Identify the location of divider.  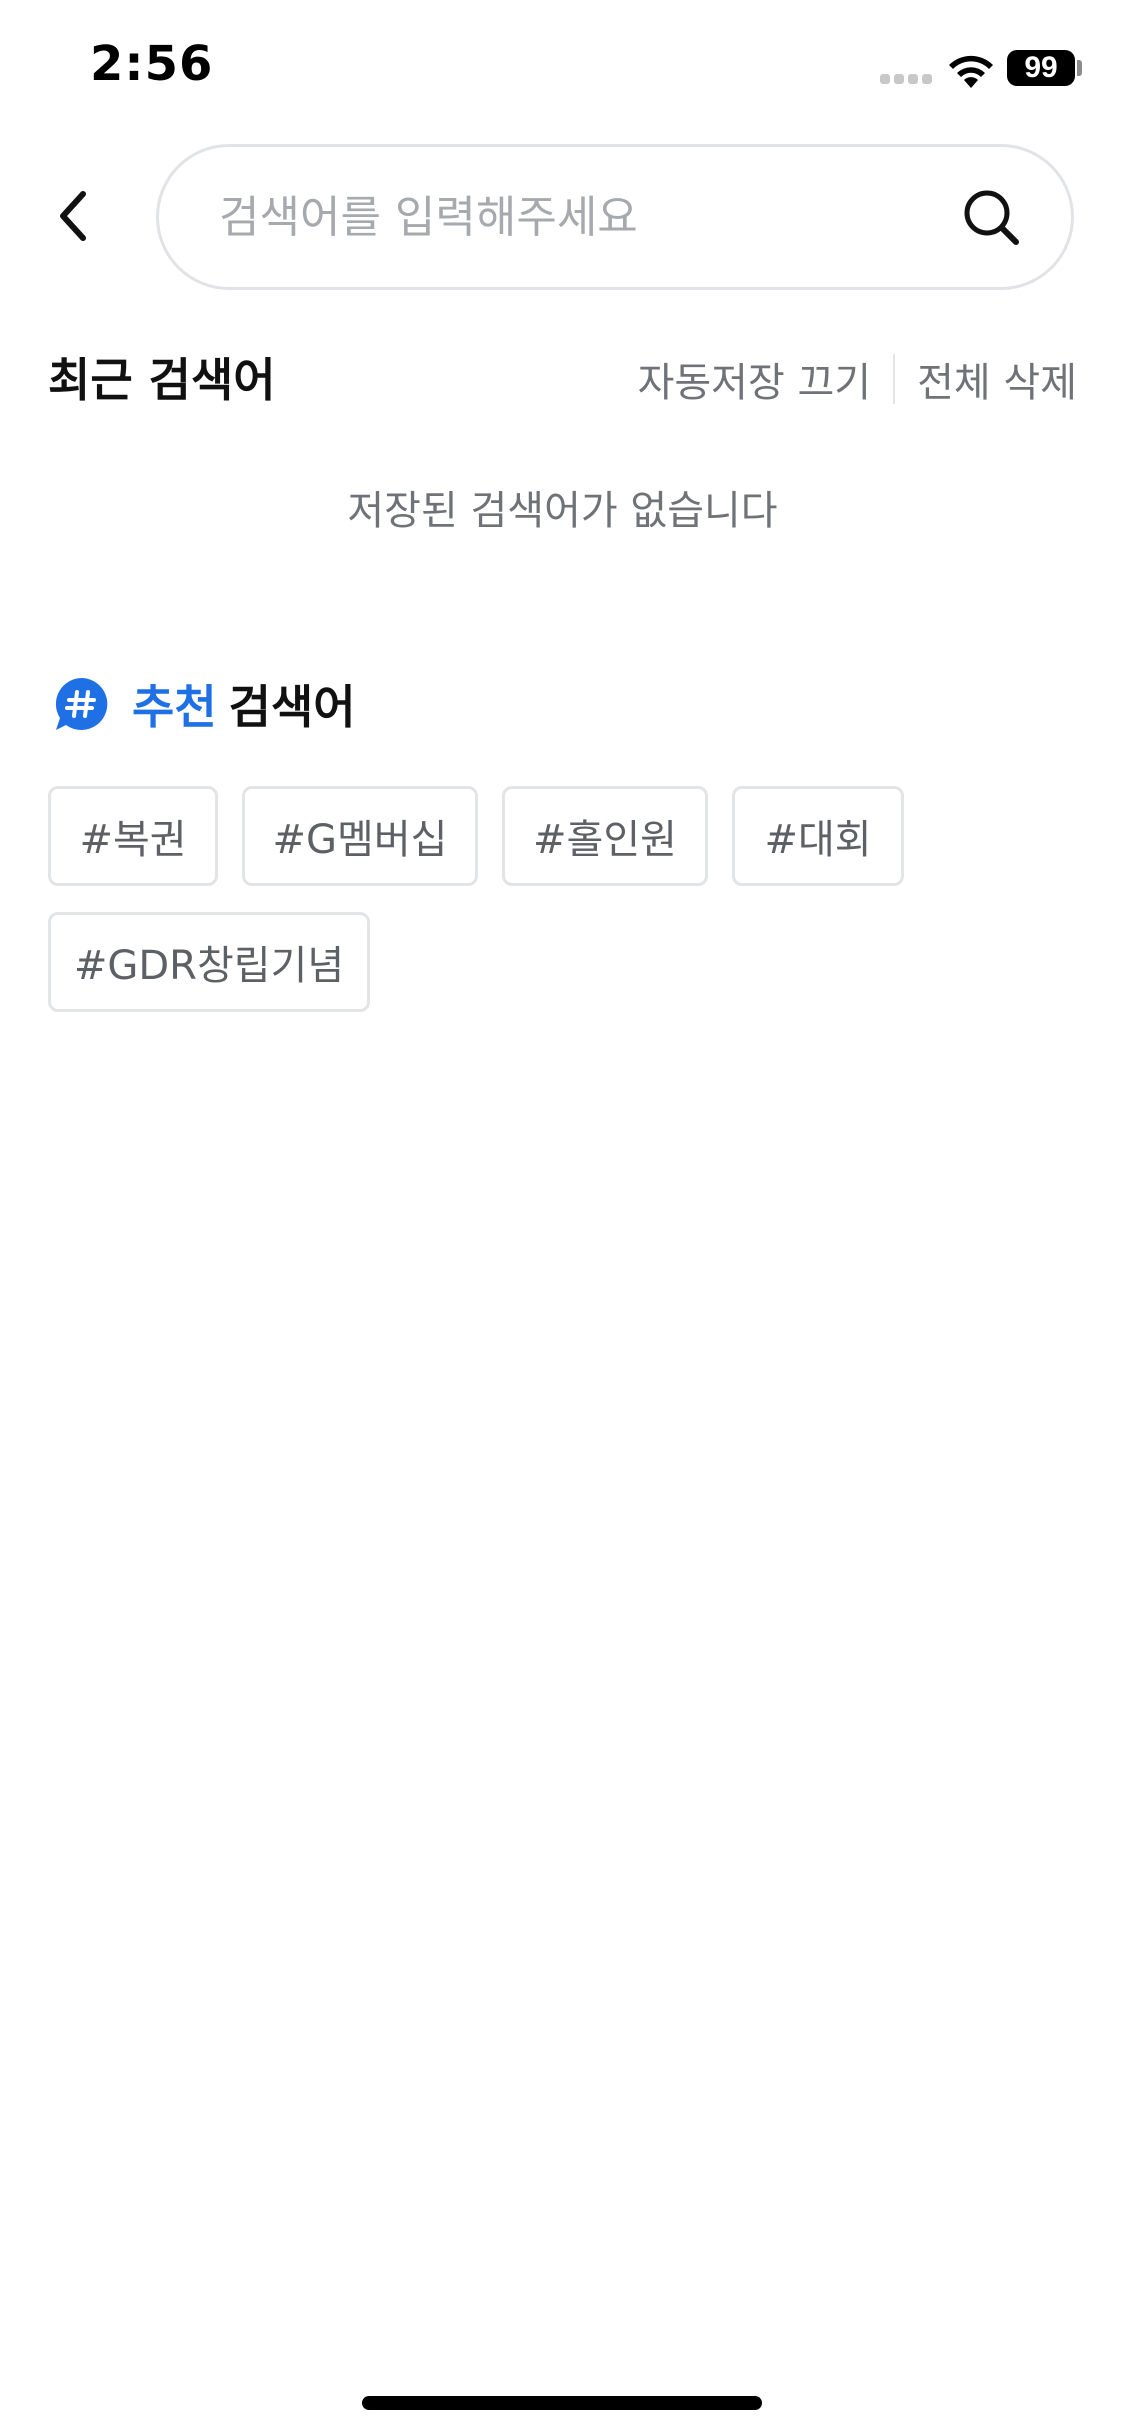
(894, 379).